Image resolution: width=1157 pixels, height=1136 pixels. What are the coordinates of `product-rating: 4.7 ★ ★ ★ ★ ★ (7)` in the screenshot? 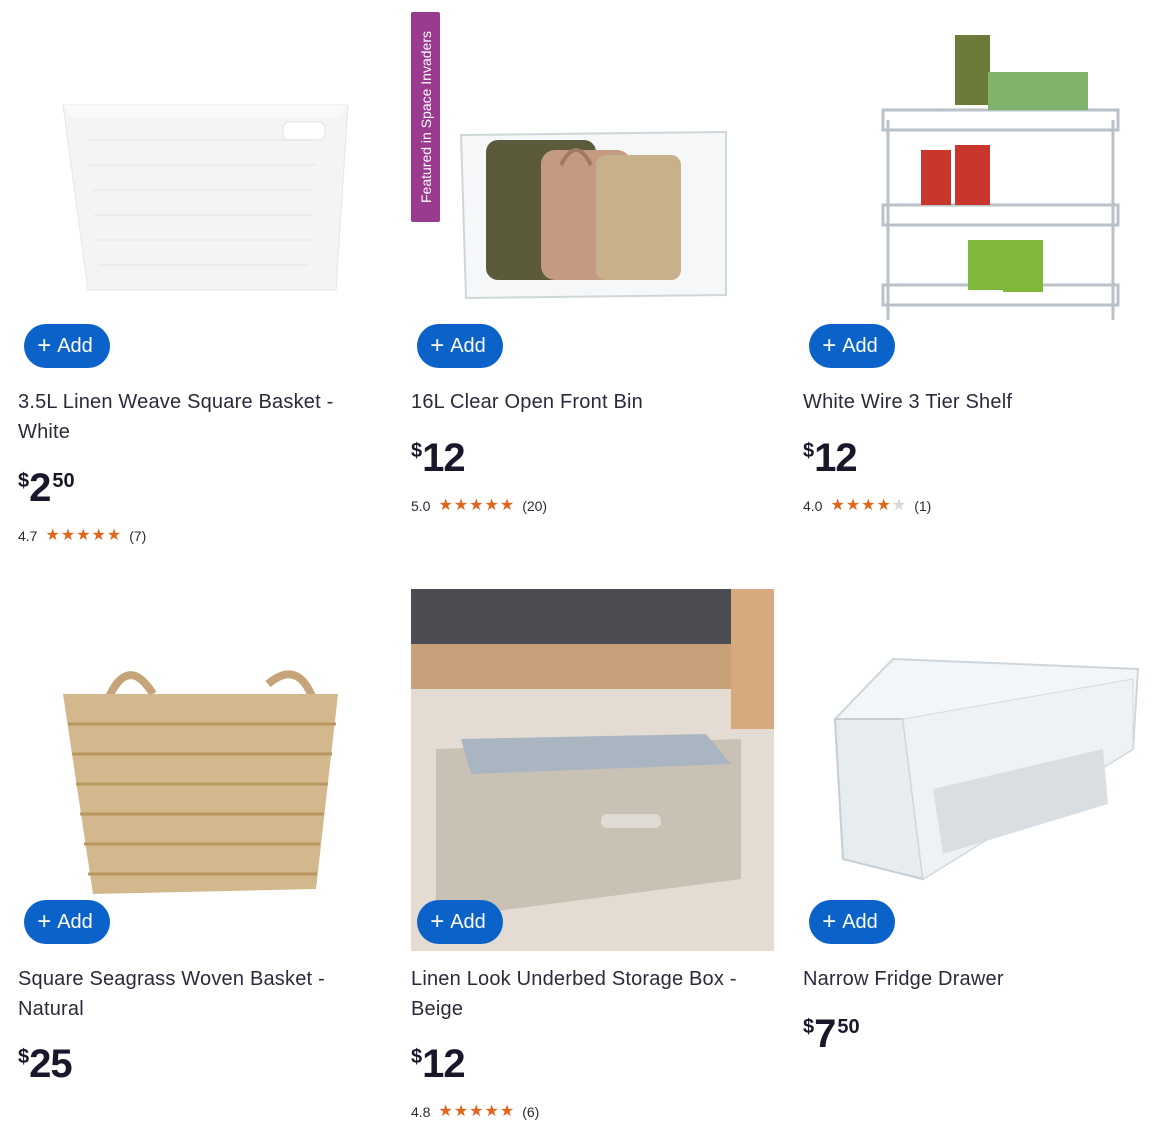 It's located at (82, 536).